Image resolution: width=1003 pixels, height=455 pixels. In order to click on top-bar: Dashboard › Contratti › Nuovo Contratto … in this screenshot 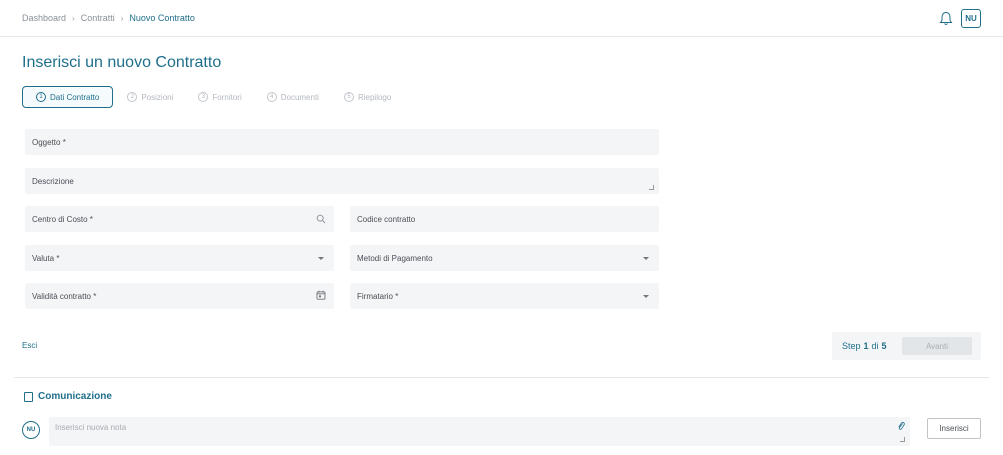, I will do `click(501, 18)`.